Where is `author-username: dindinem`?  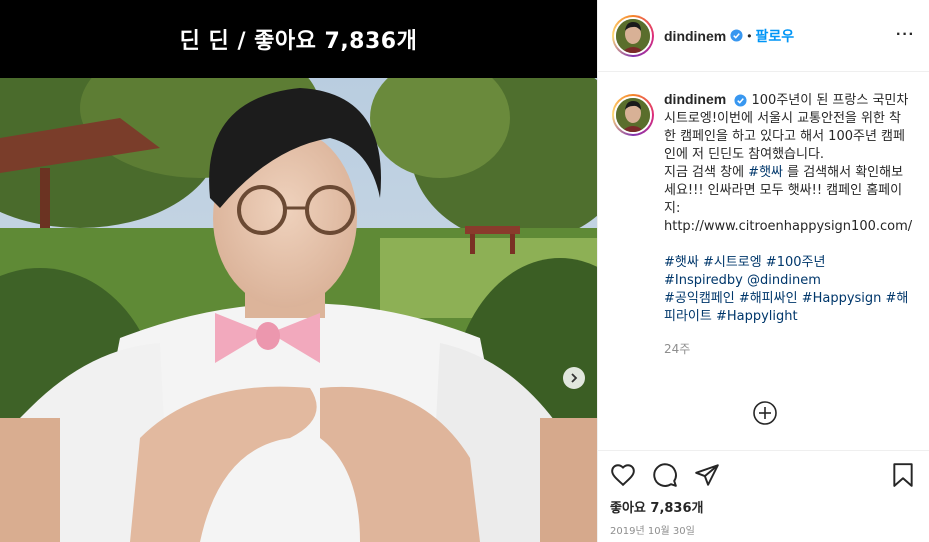
author-username: dindinem is located at coordinates (695, 36).